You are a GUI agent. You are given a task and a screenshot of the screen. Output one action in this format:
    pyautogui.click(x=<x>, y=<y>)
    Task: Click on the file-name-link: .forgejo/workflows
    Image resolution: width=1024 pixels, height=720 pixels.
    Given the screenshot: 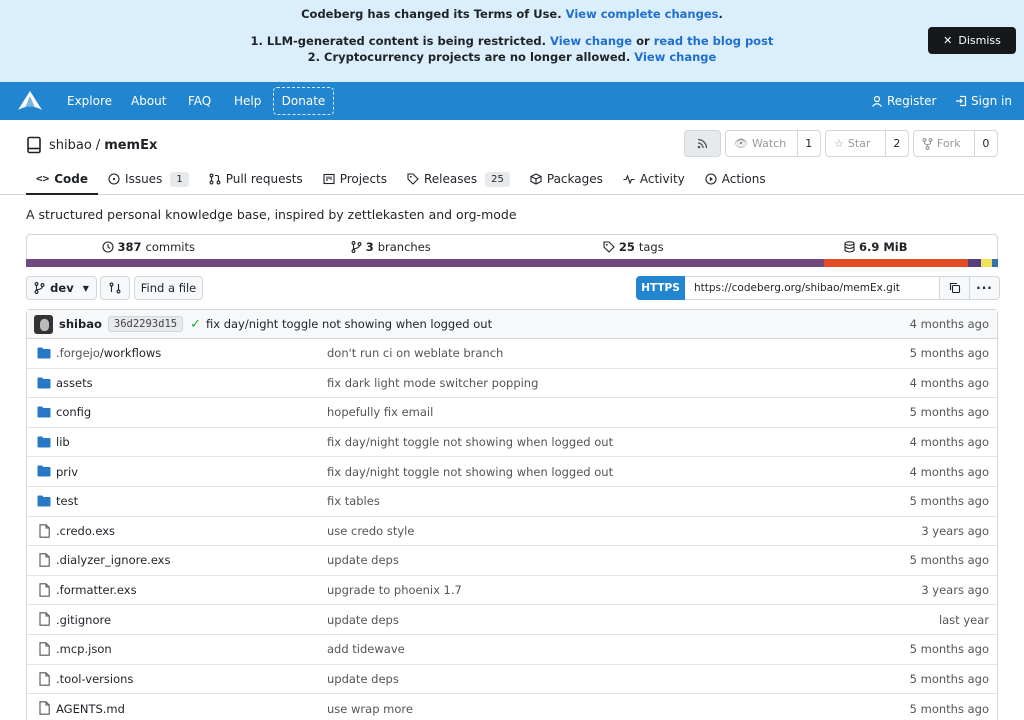 What is the action you would take?
    pyautogui.click(x=108, y=353)
    